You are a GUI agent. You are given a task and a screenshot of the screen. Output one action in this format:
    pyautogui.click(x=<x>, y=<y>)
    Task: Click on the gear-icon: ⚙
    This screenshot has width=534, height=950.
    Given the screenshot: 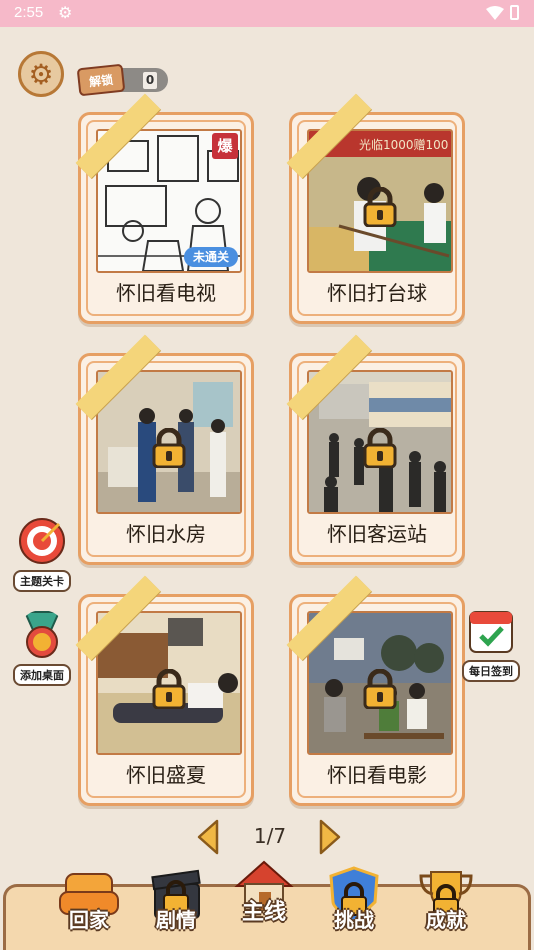 What is the action you would take?
    pyautogui.click(x=41, y=74)
    